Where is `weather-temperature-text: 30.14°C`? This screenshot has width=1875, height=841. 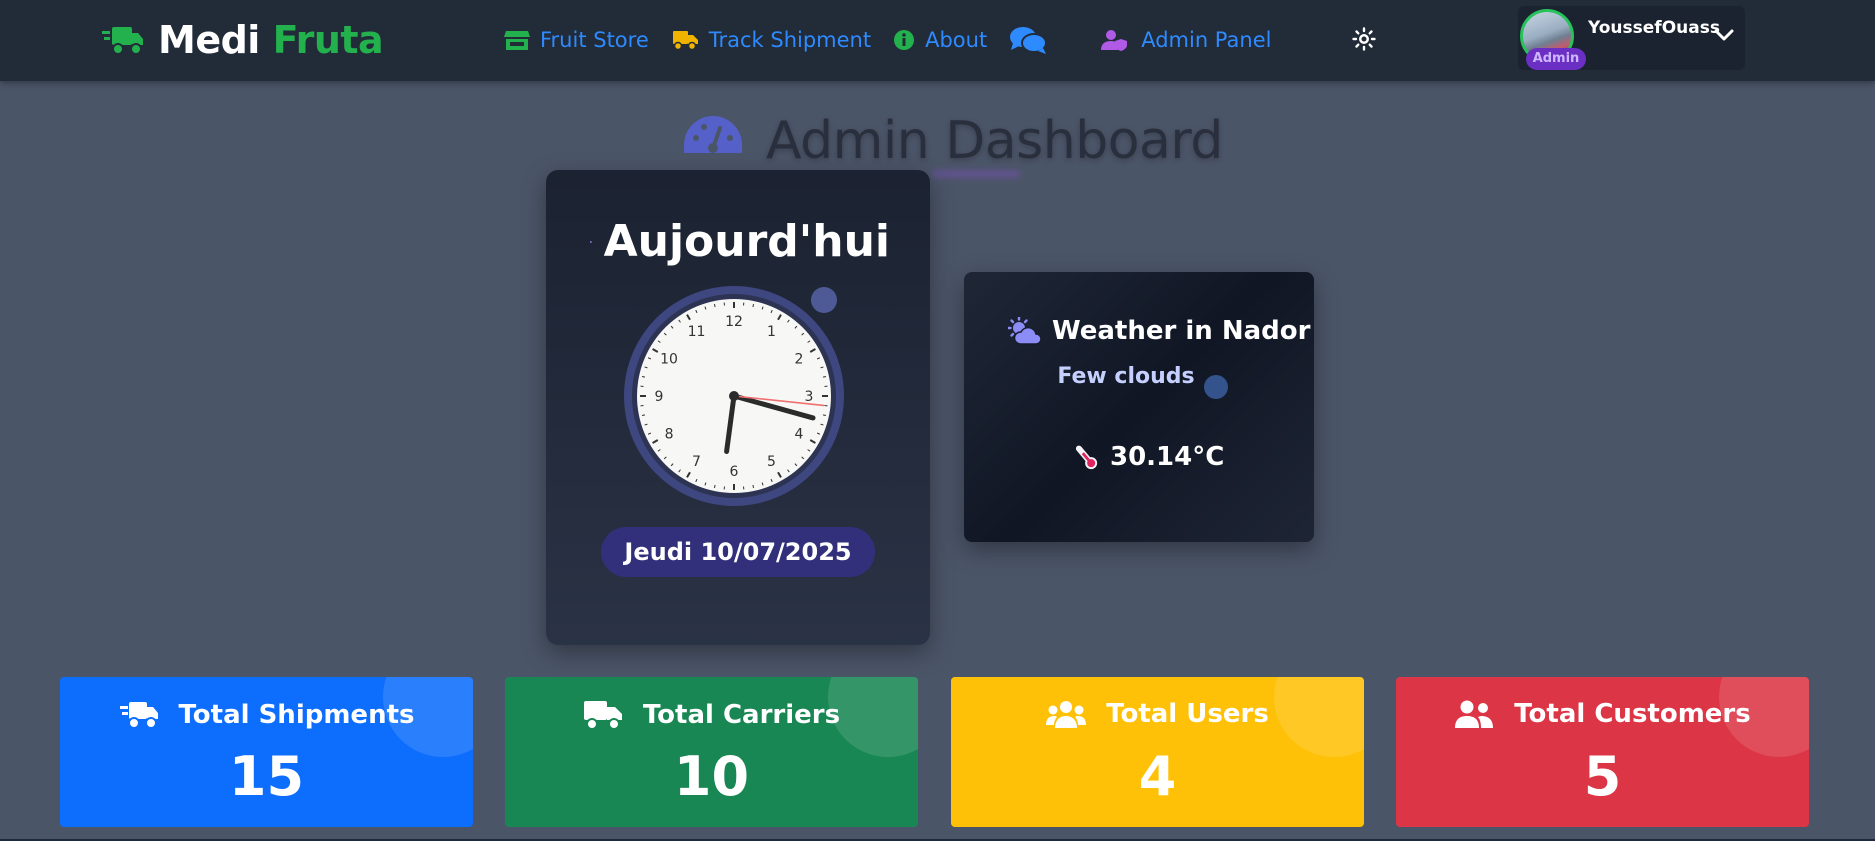 weather-temperature-text: 30.14°C is located at coordinates (1167, 457).